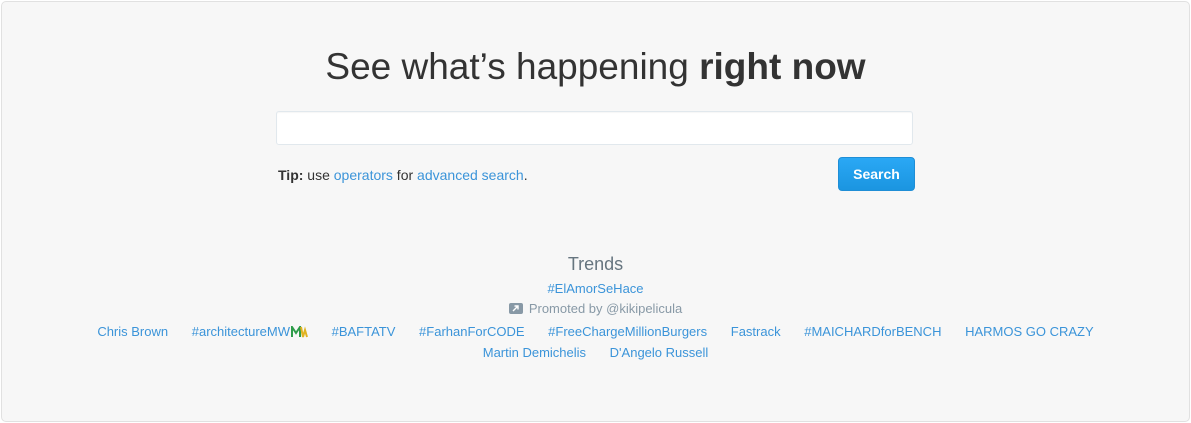  I want to click on trend-item: #architectureMW, so click(249, 332).